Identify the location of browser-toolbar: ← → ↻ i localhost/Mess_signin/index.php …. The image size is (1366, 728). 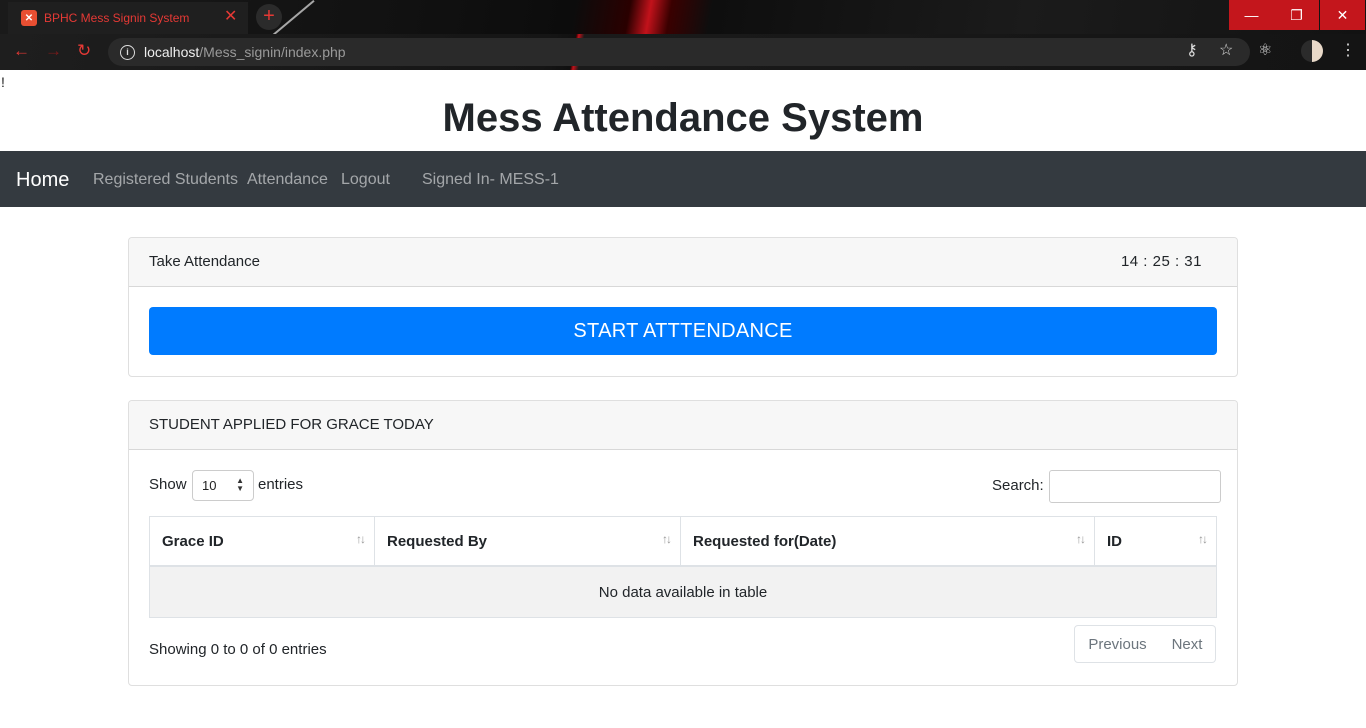
(683, 52).